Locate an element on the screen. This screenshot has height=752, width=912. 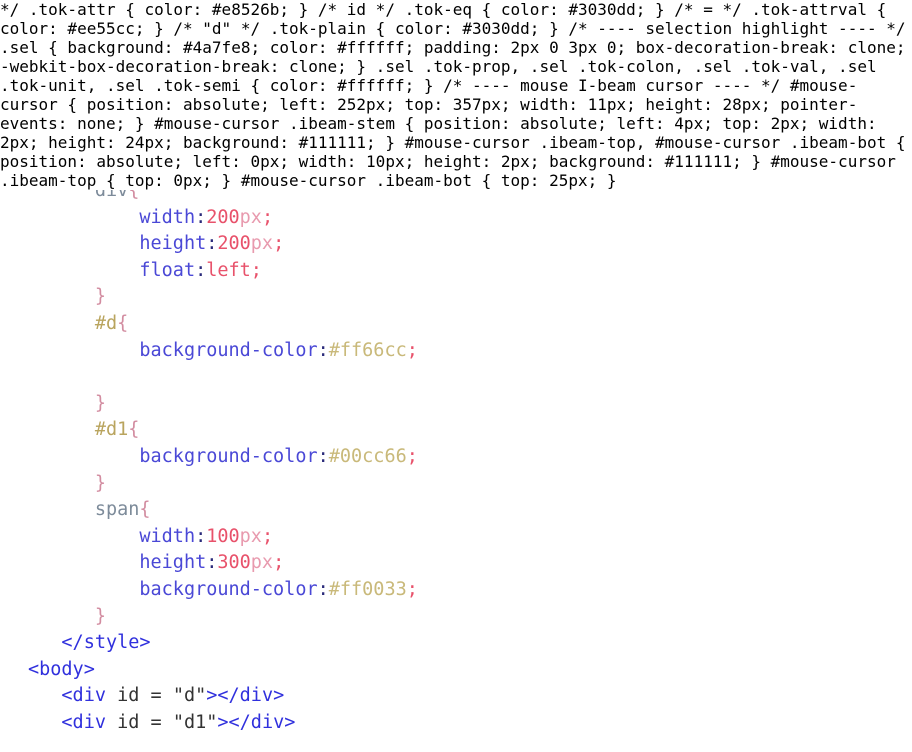
code-token-prop: height is located at coordinates (173, 244).